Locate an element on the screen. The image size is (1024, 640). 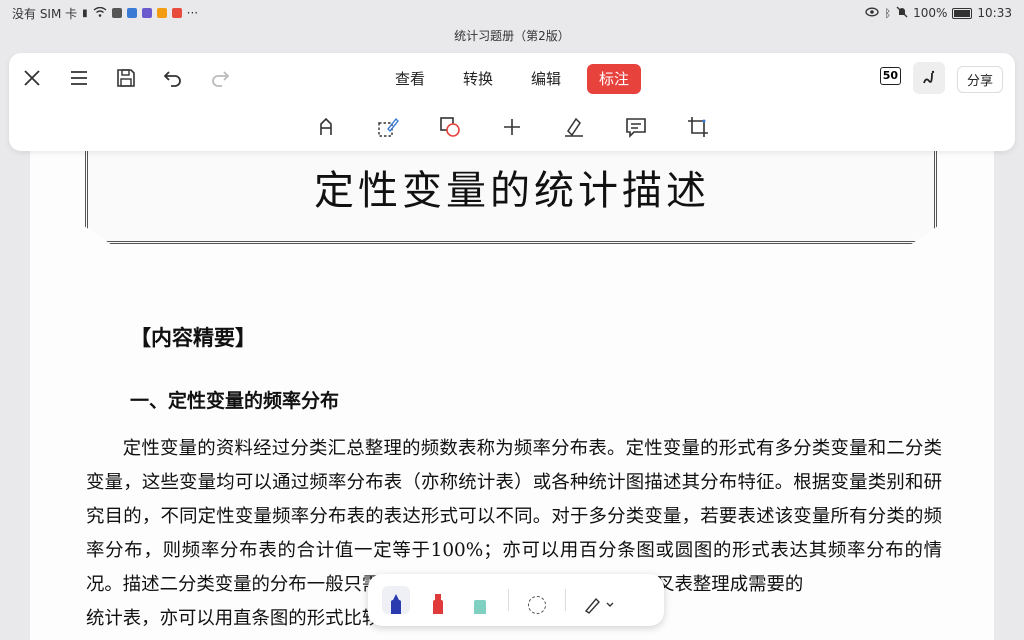
squiggle-pen-icon is located at coordinates (929, 77).